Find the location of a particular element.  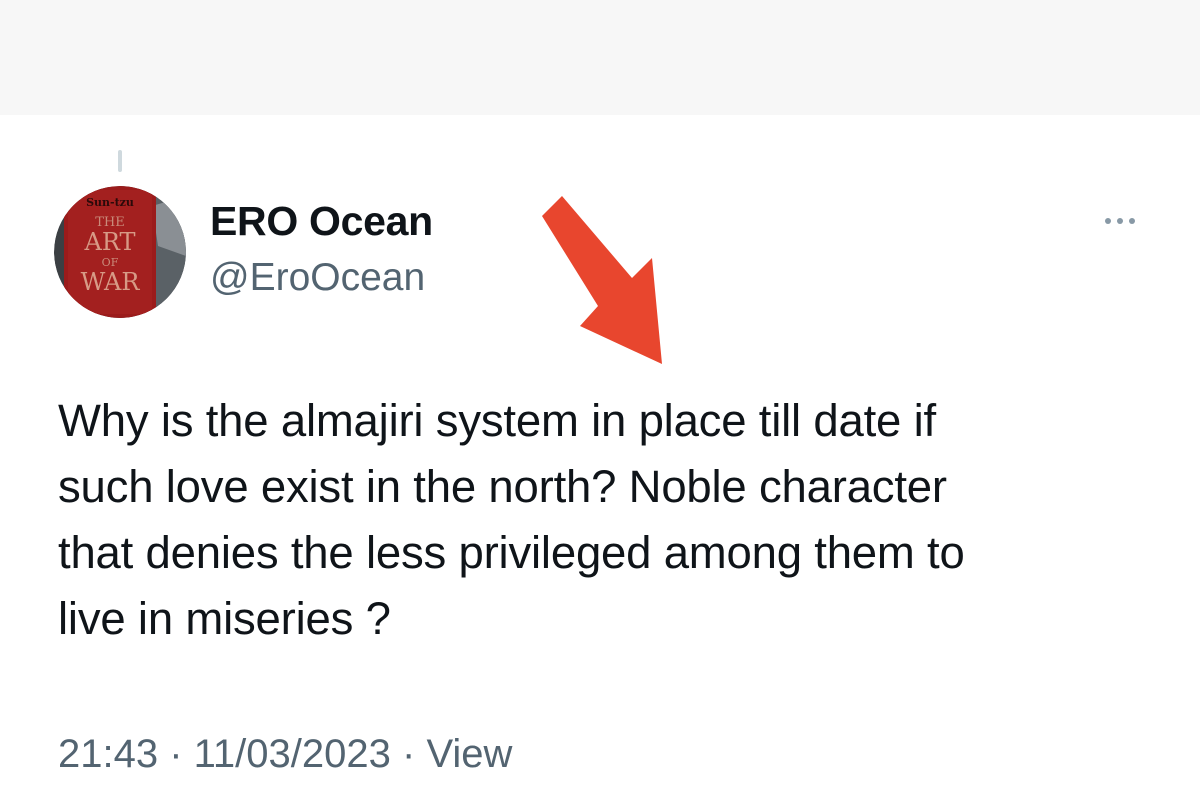

thread-connector-line is located at coordinates (120, 161).